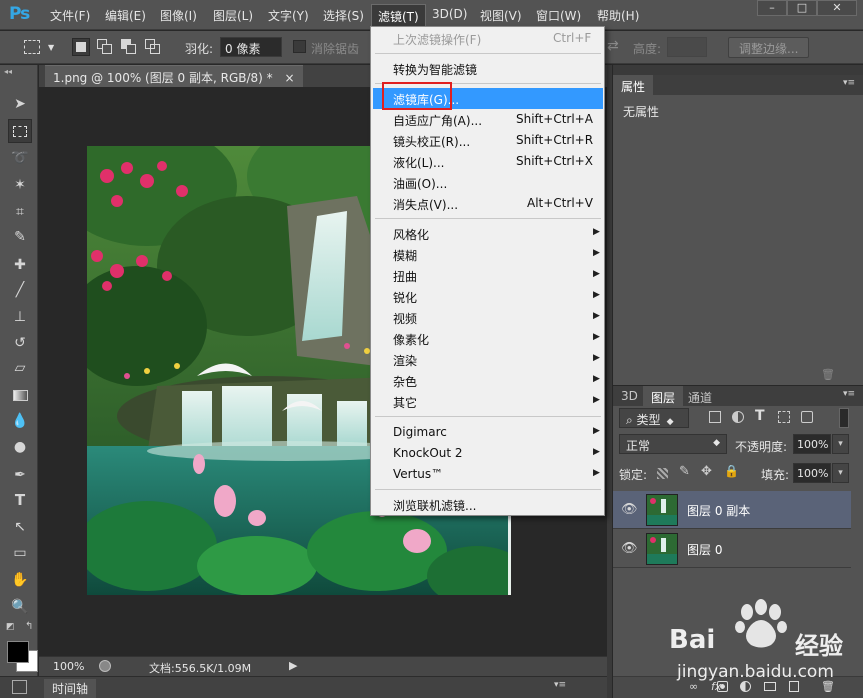  What do you see at coordinates (718, 510) in the screenshot?
I see `layer-name: 图层 0 副本` at bounding box center [718, 510].